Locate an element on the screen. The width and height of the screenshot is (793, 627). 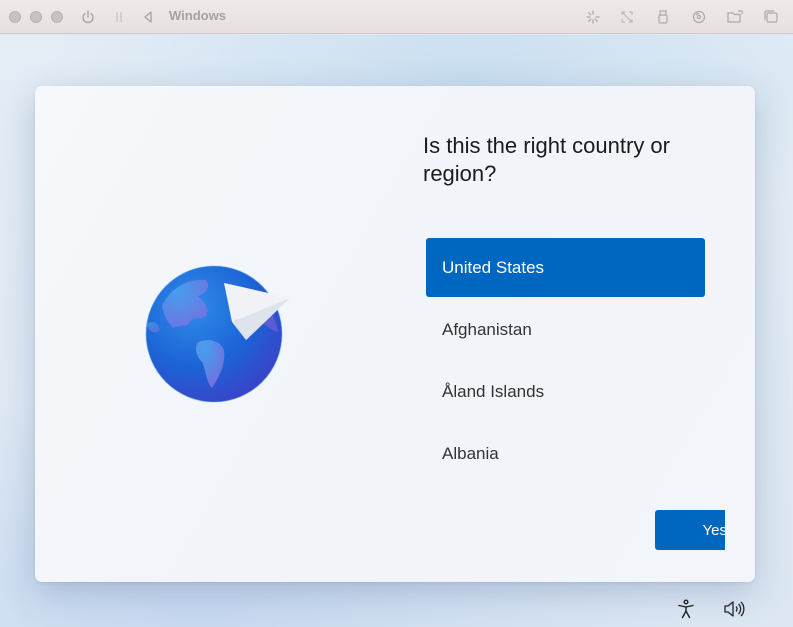
page-title: Is this the right country or region? is located at coordinates (546, 159).